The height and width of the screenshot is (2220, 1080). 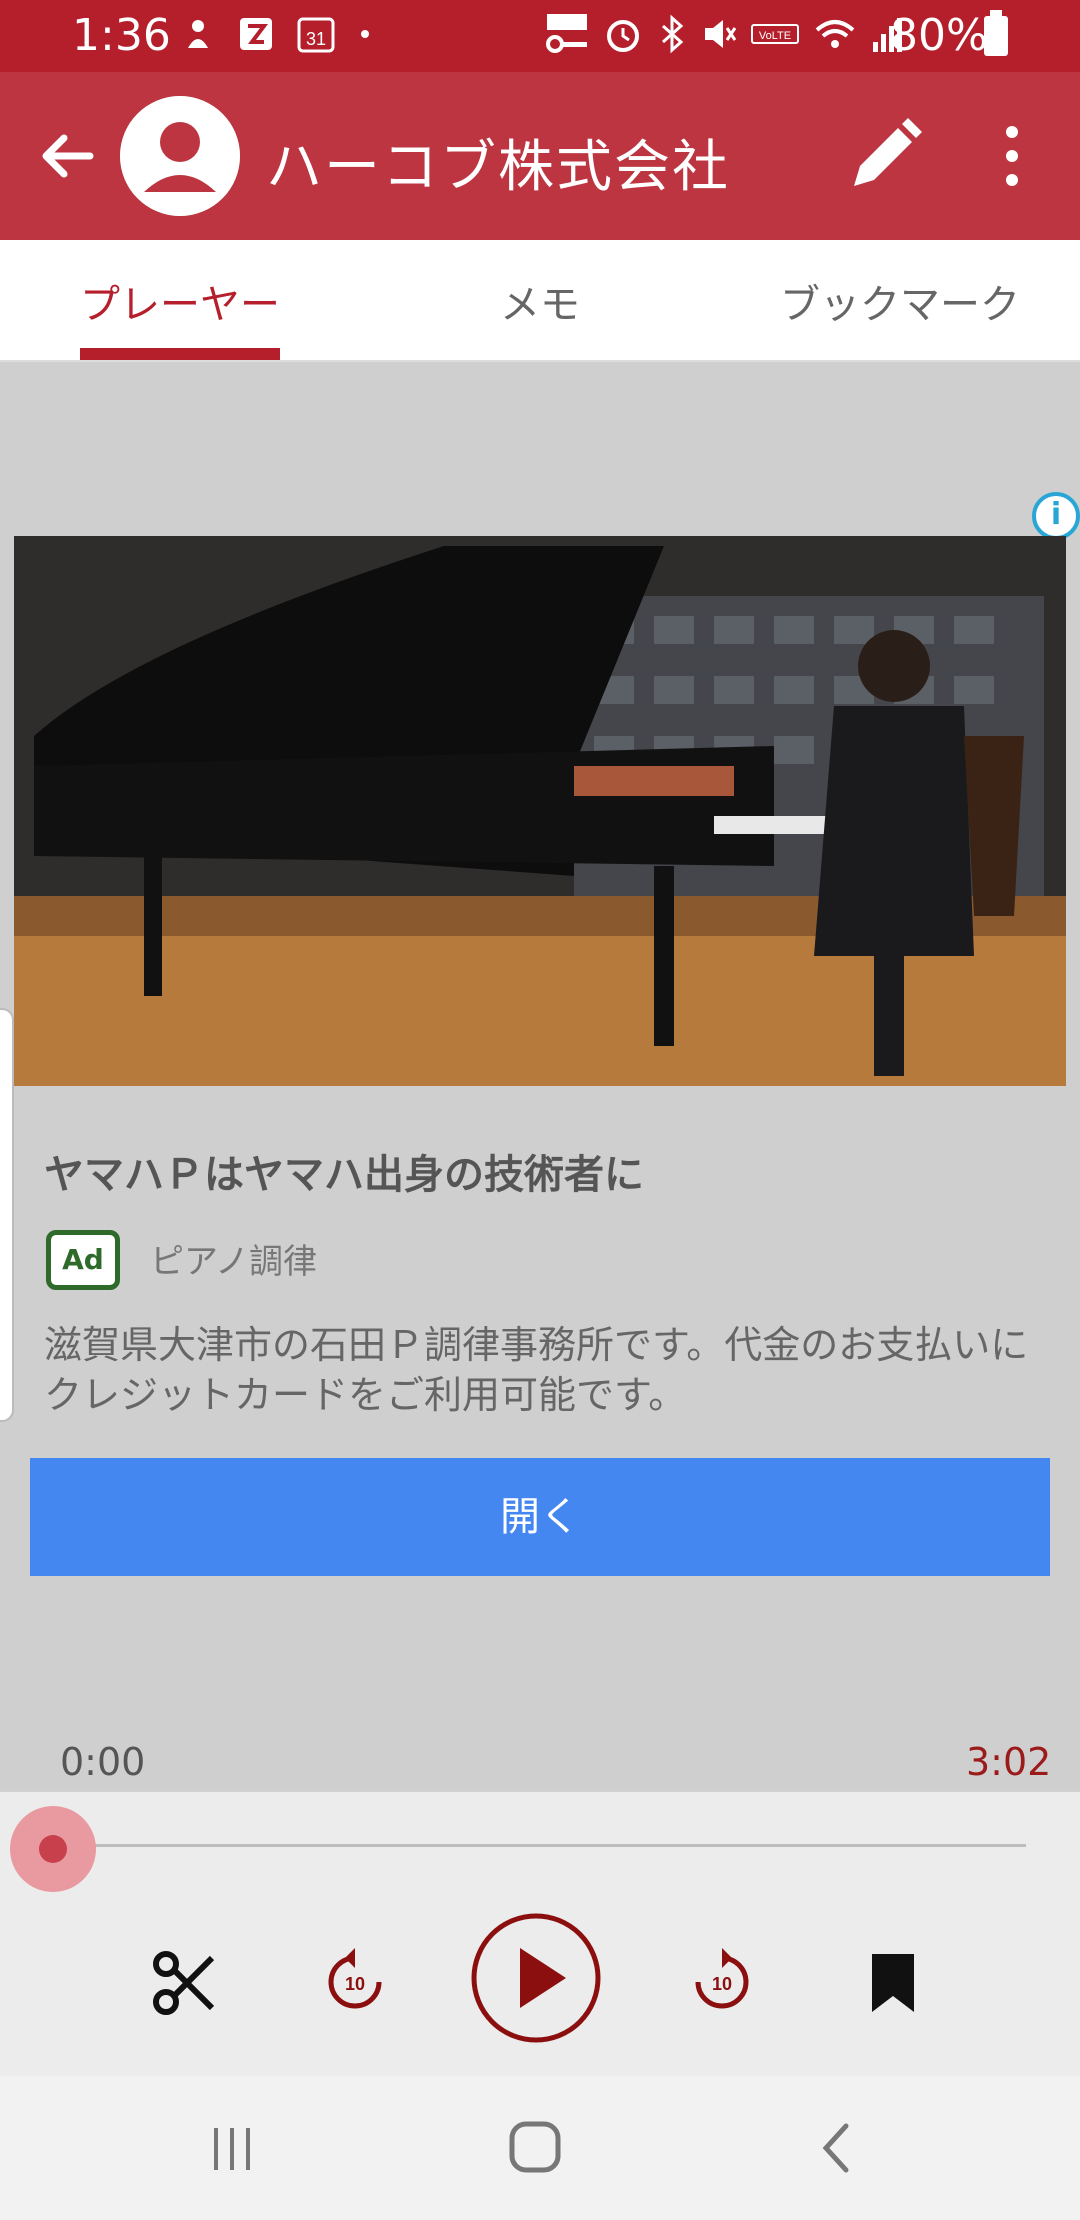 What do you see at coordinates (344, 1171) in the screenshot?
I see `ad-headline: ヤマハＰはヤマハ出身の技術者に` at bounding box center [344, 1171].